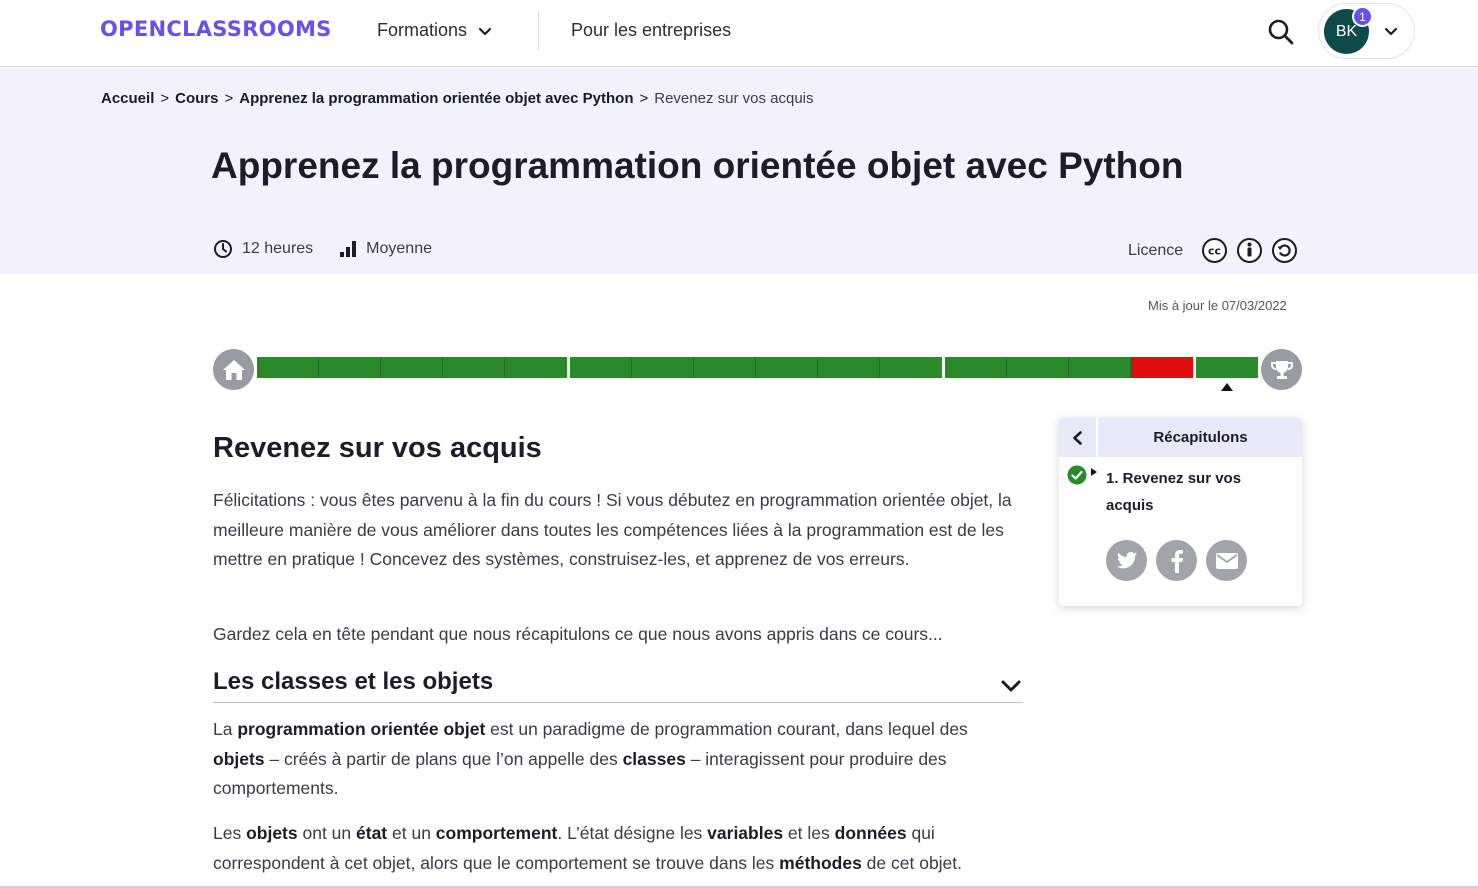 The image size is (1478, 888). What do you see at coordinates (223, 249) in the screenshot?
I see `clock-icon` at bounding box center [223, 249].